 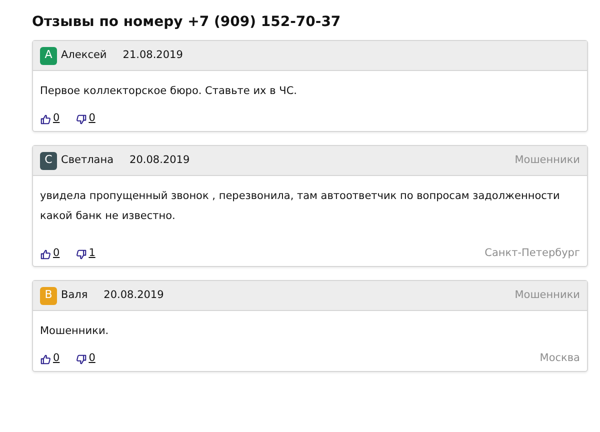 I want to click on avatar: А, so click(x=48, y=55).